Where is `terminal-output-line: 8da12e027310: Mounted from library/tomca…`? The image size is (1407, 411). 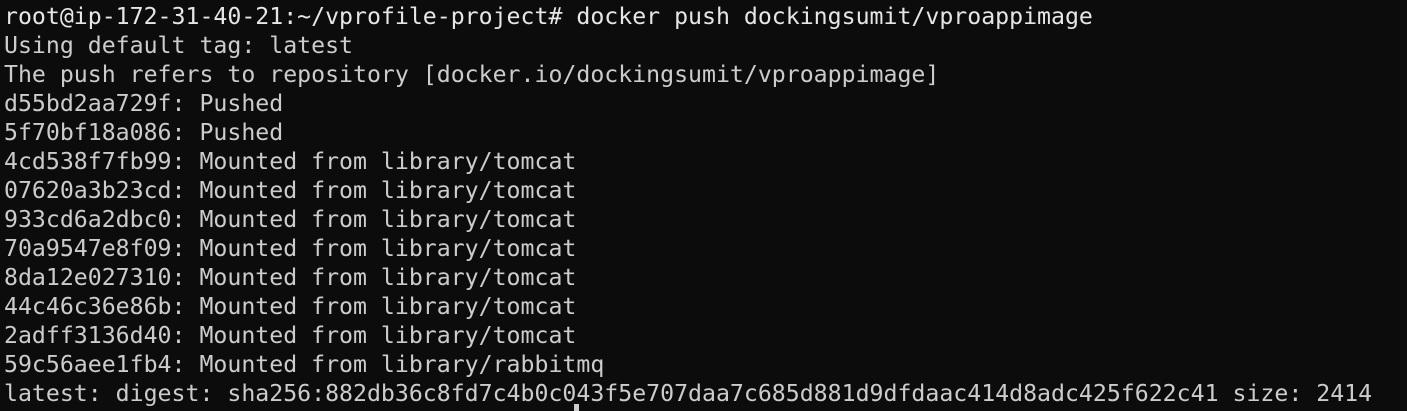 terminal-output-line: 8da12e027310: Mounted from library/tomca… is located at coordinates (290, 277).